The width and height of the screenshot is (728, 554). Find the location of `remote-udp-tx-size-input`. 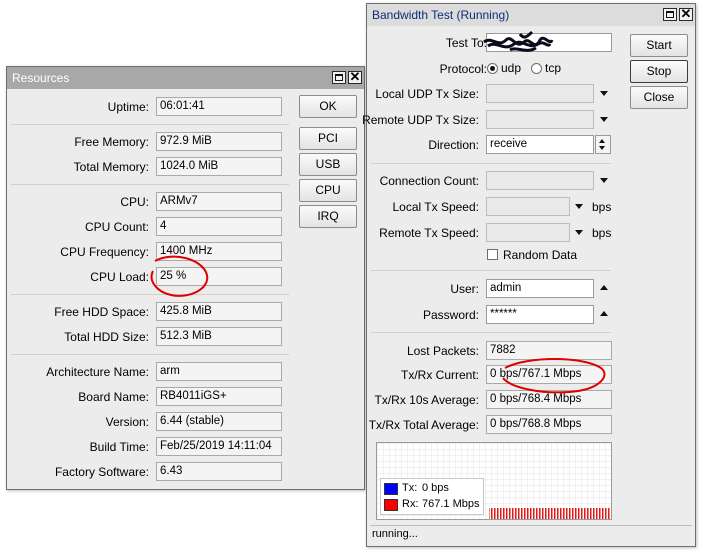

remote-udp-tx-size-input is located at coordinates (540, 119).